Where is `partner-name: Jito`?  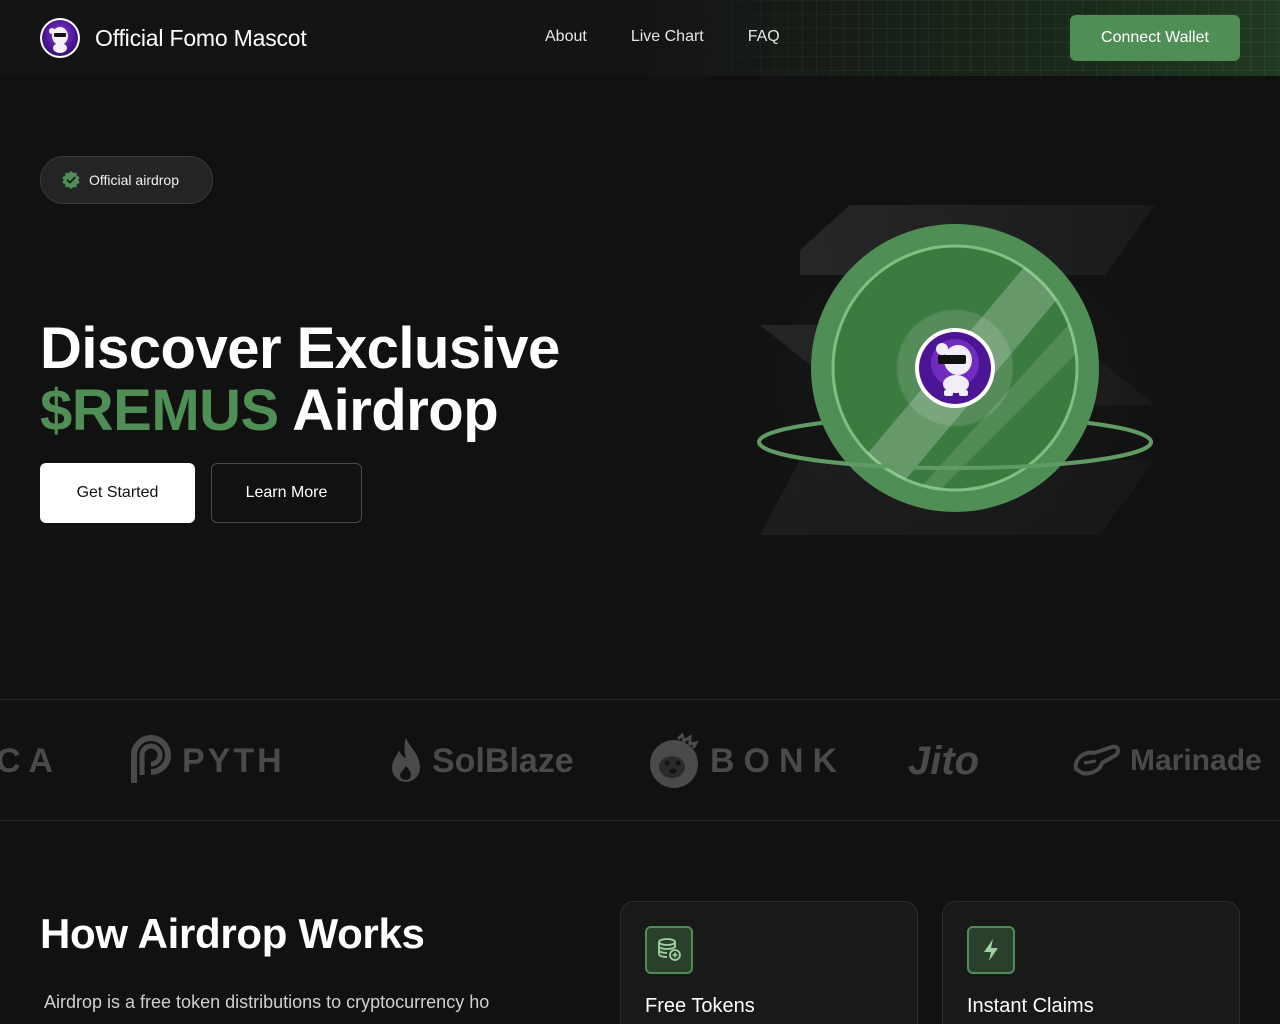
partner-name: Jito is located at coordinates (944, 760).